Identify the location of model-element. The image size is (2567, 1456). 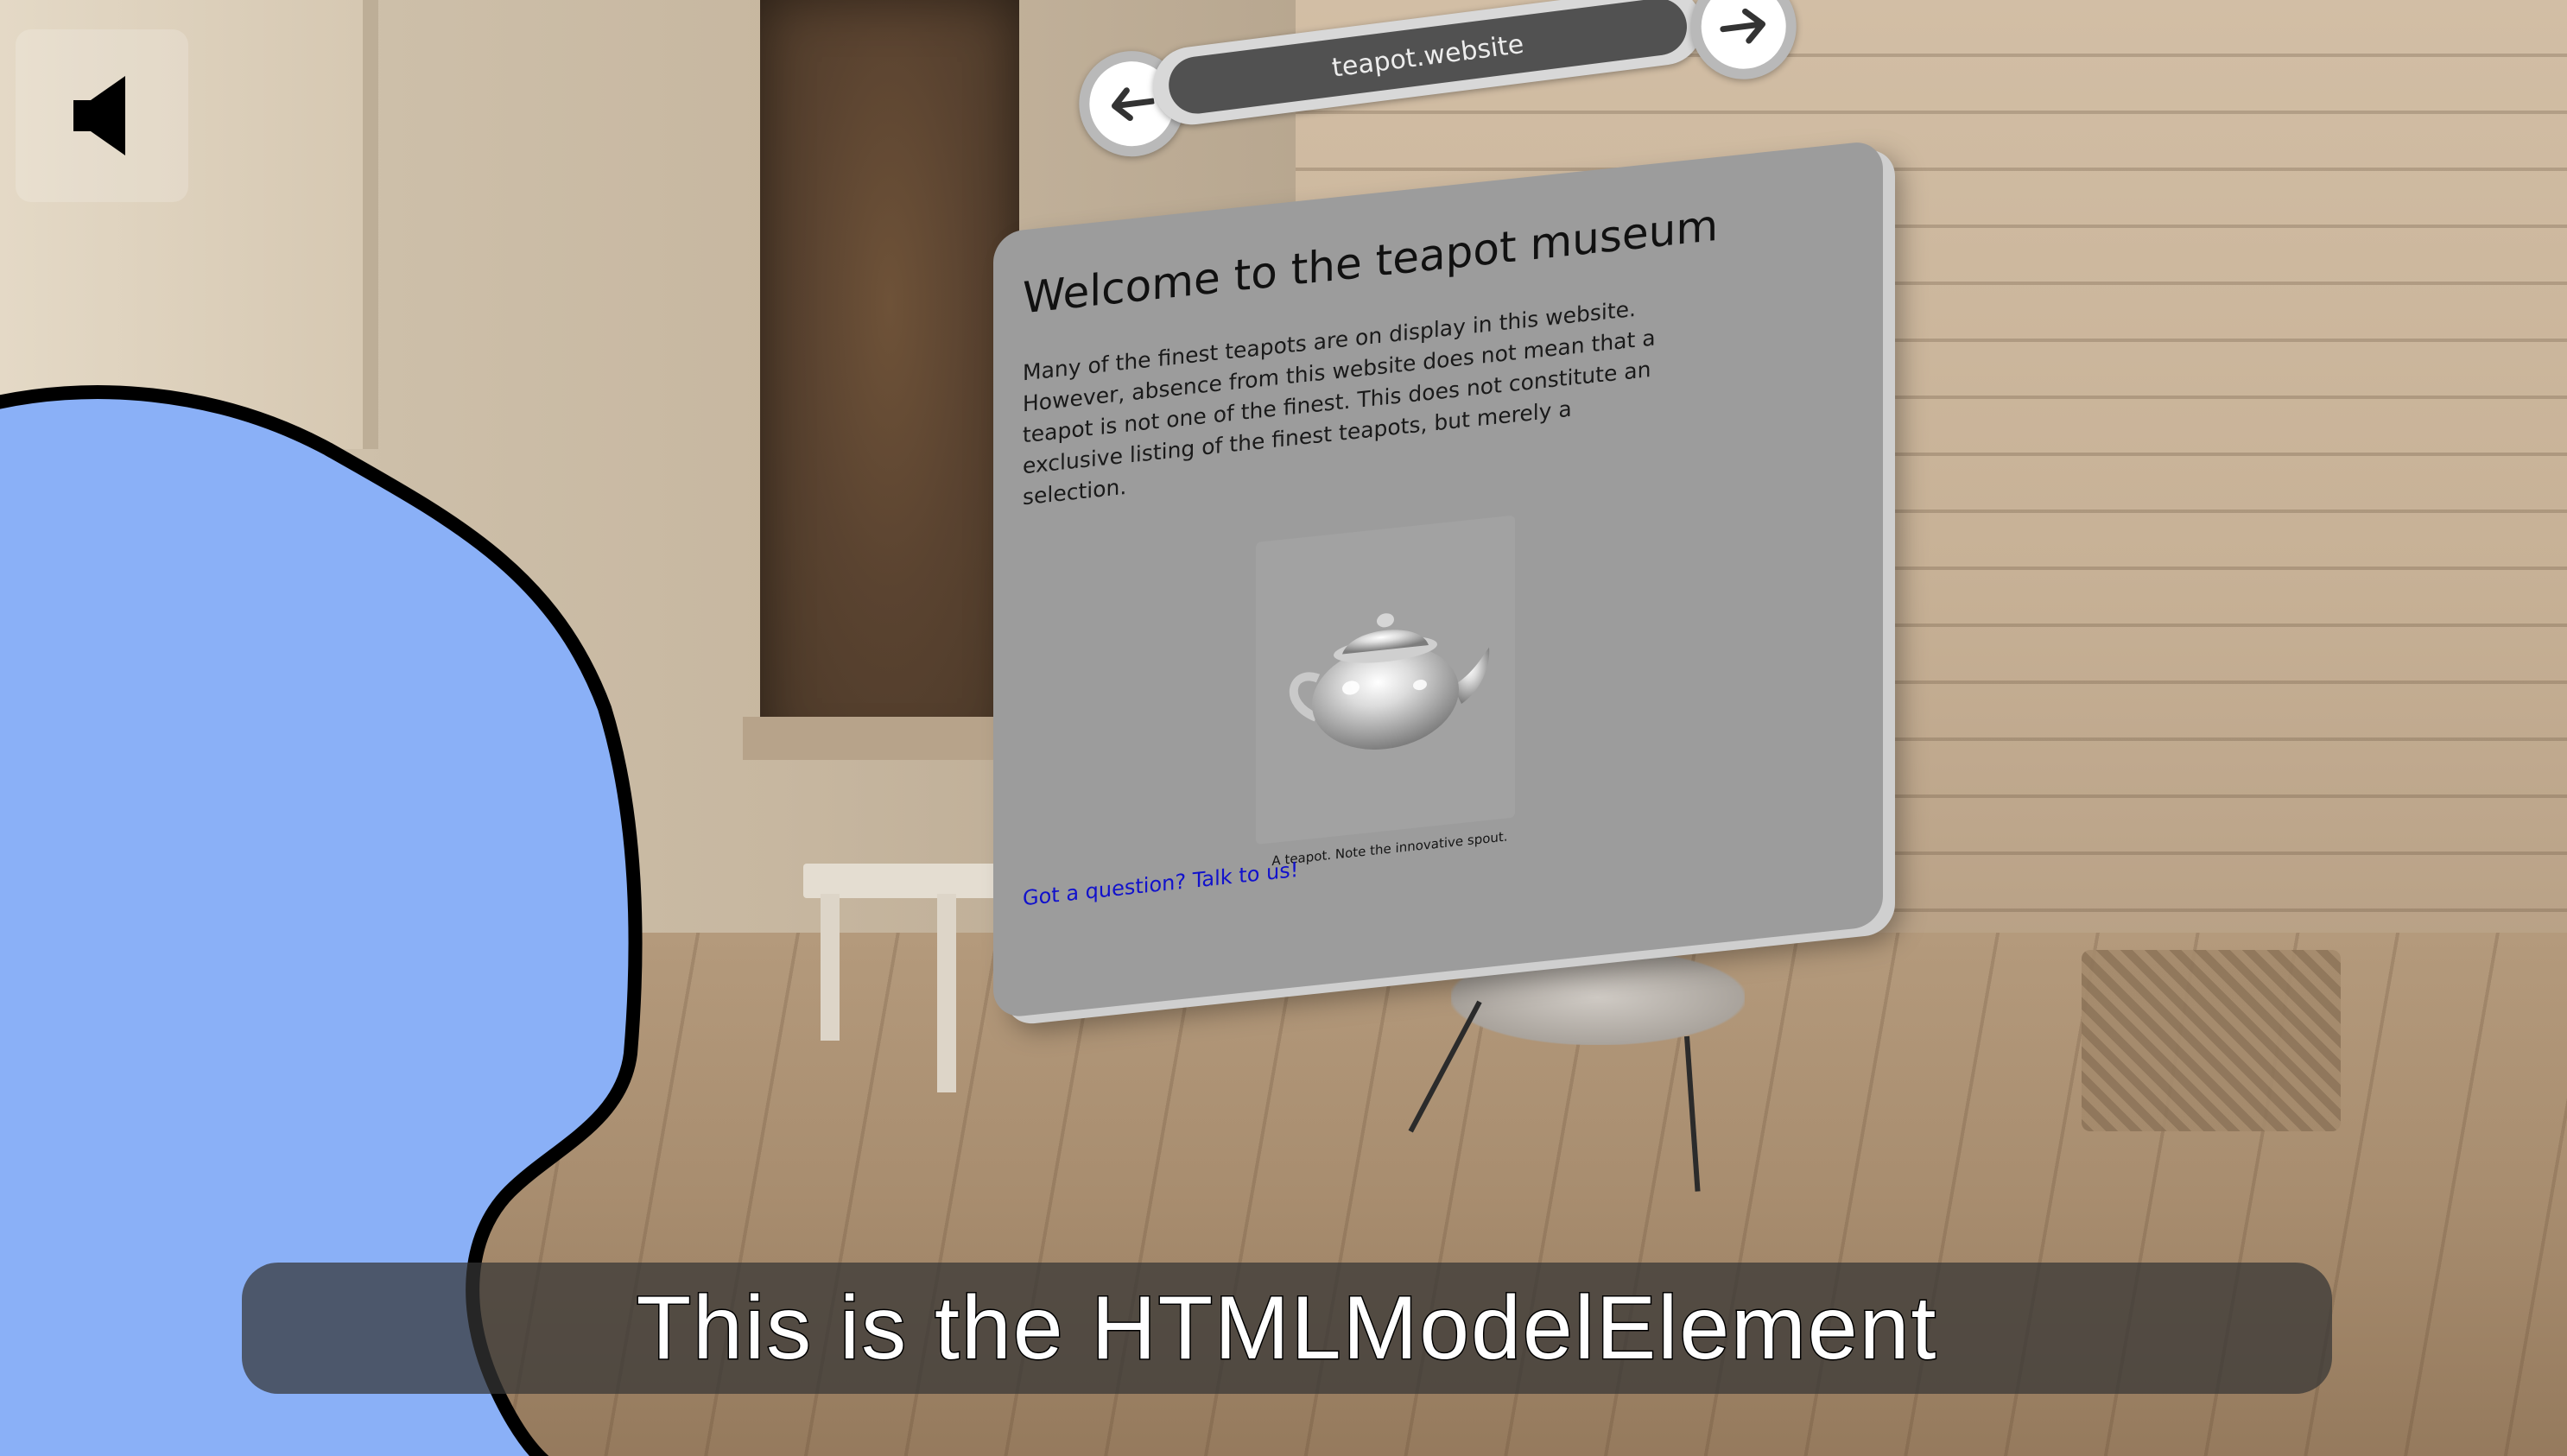
(1385, 680).